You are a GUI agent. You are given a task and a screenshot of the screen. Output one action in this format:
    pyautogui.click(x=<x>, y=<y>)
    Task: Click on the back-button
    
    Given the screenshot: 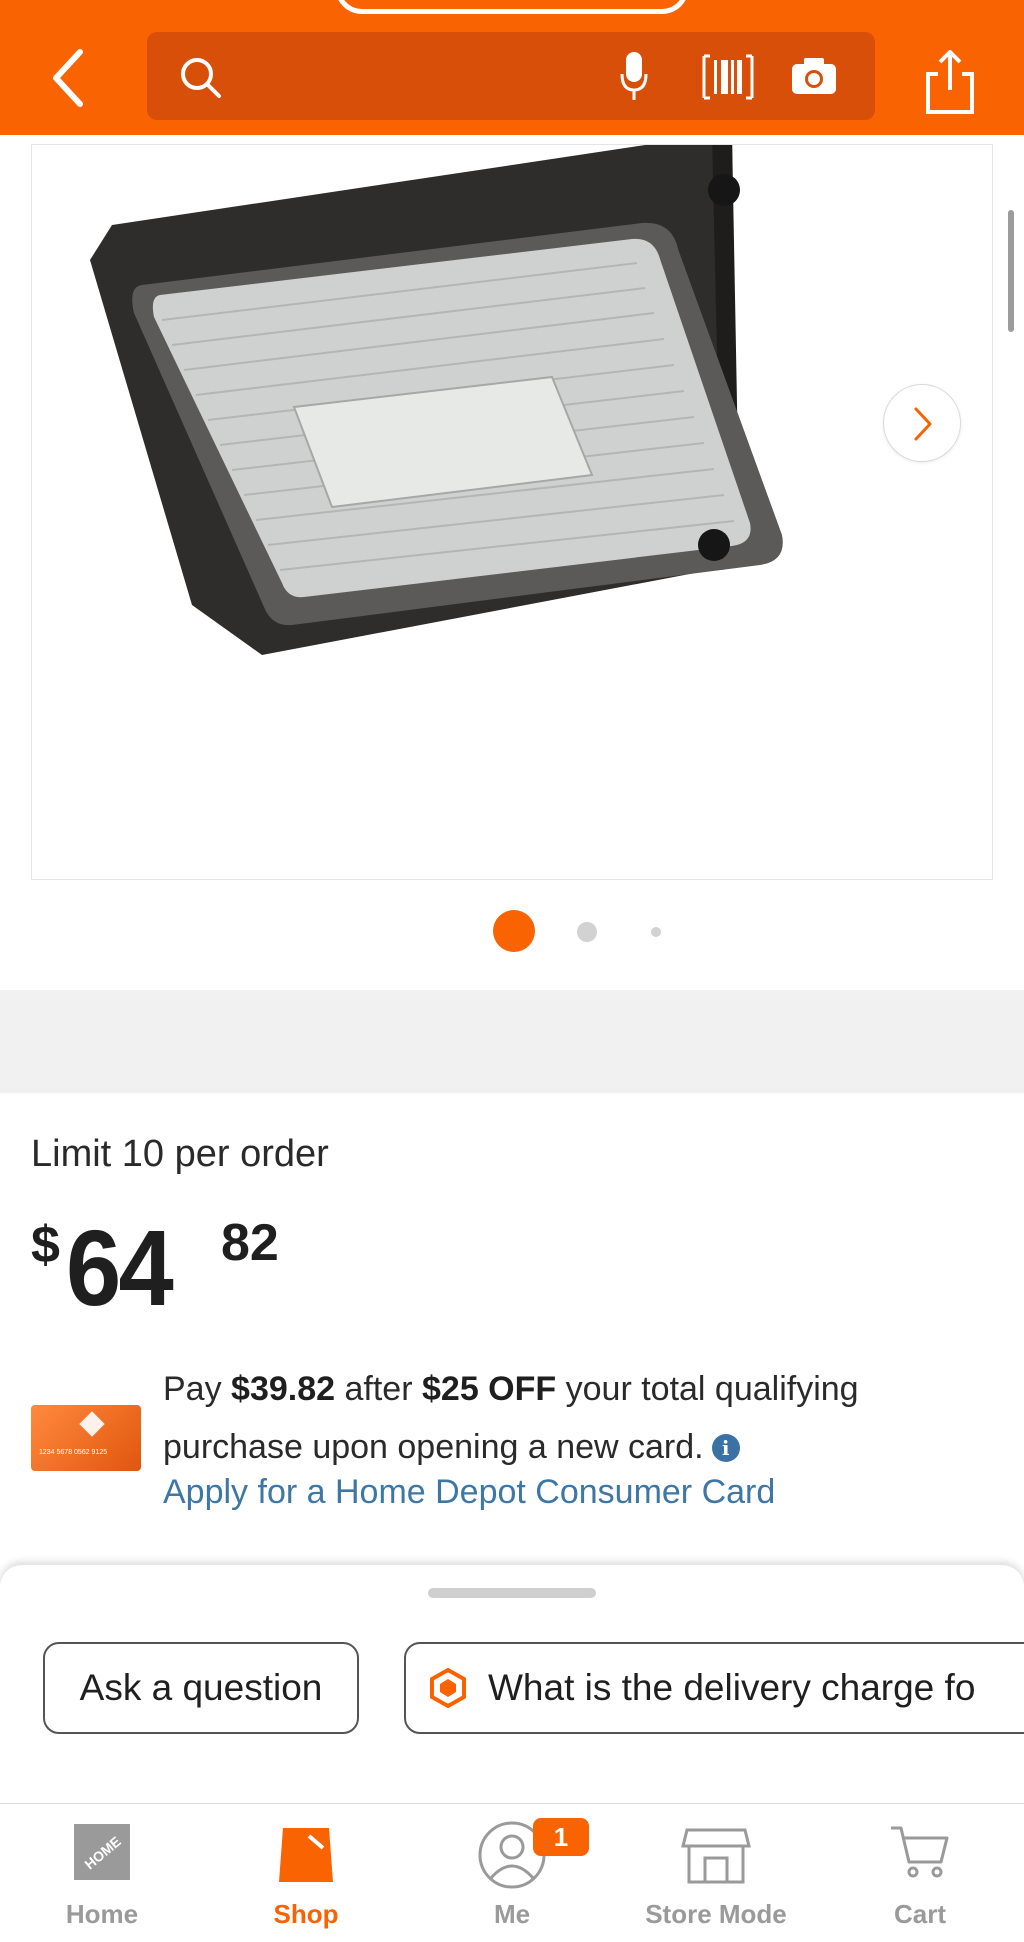 What is the action you would take?
    pyautogui.click(x=70, y=76)
    